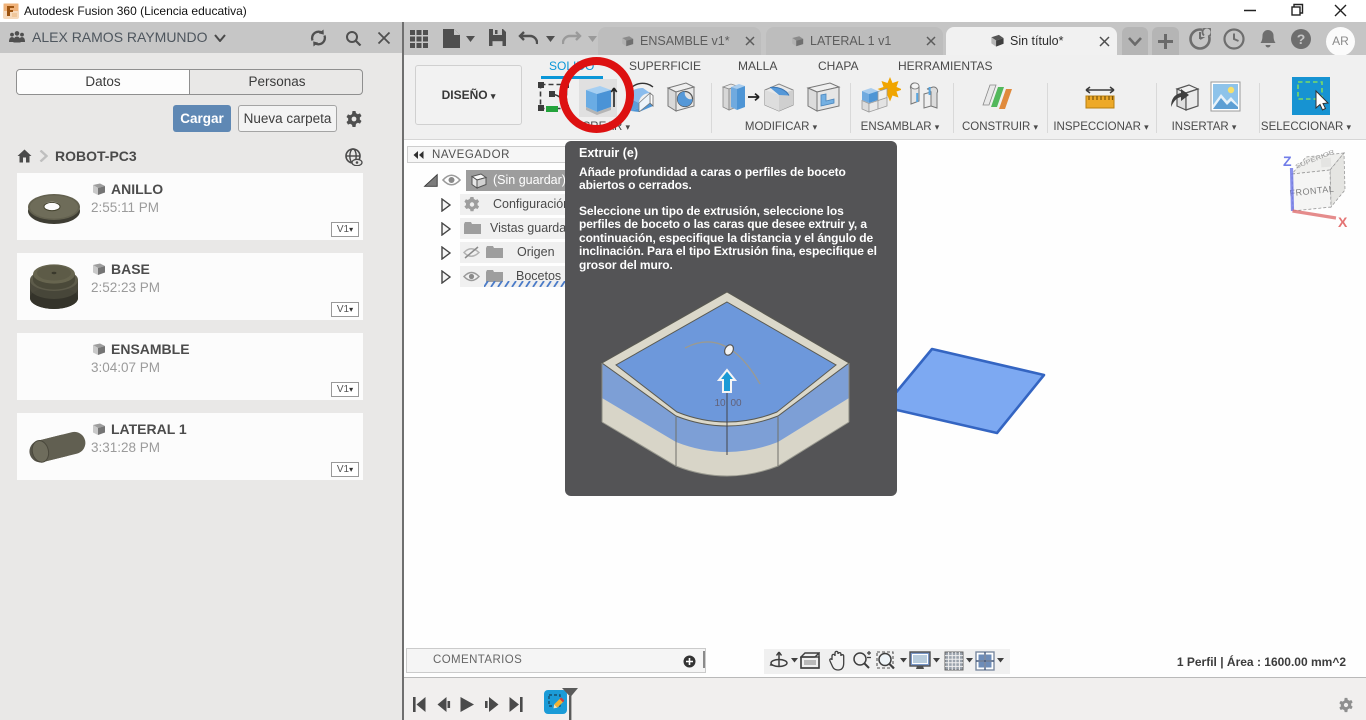 The height and width of the screenshot is (720, 1366). Describe the element at coordinates (1287, 161) in the screenshot. I see `svg-text: Z` at that location.